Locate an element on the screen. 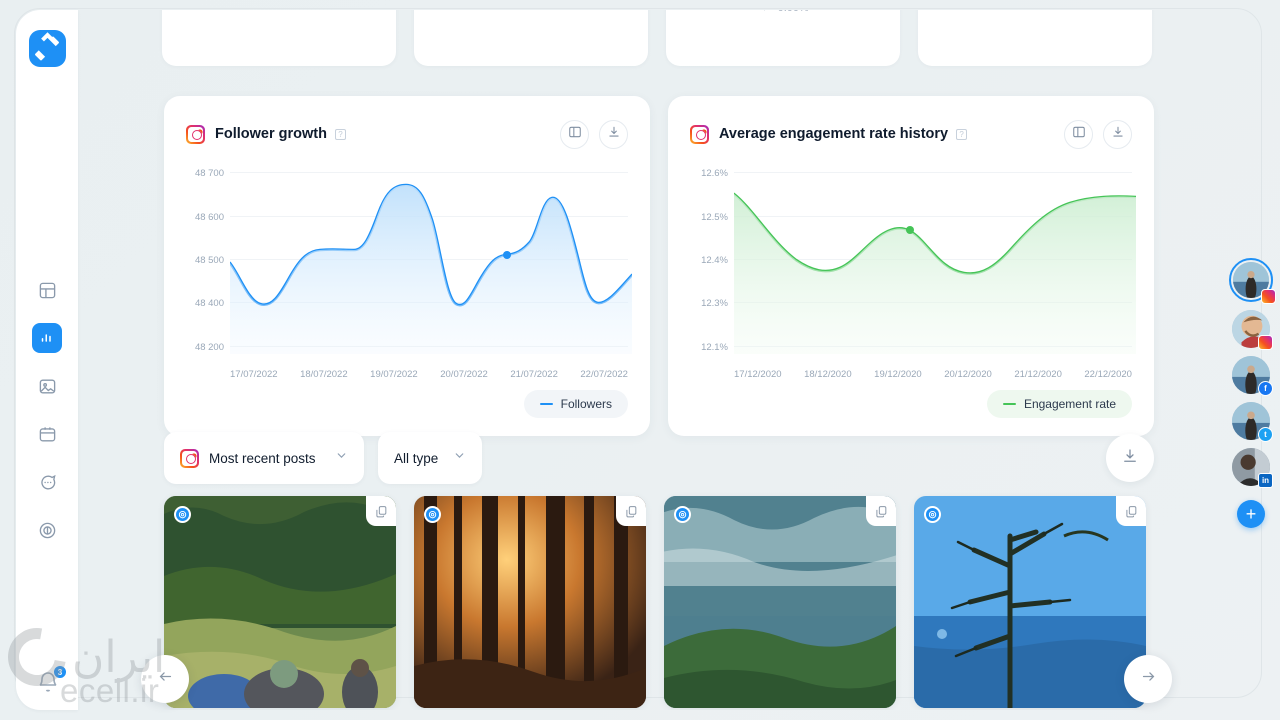 This screenshot has height=720, width=1280. grid-area is located at coordinates (431, 261).